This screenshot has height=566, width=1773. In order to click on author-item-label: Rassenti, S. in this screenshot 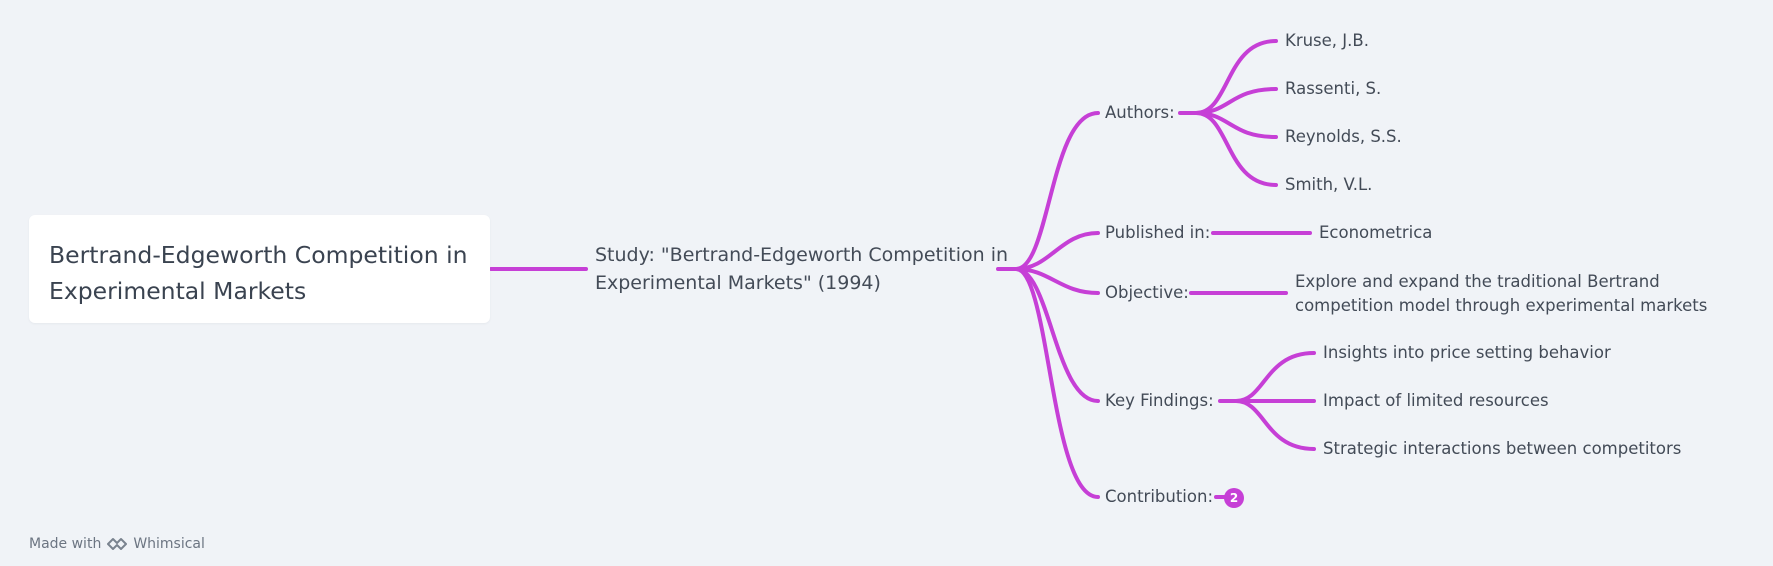, I will do `click(1333, 88)`.